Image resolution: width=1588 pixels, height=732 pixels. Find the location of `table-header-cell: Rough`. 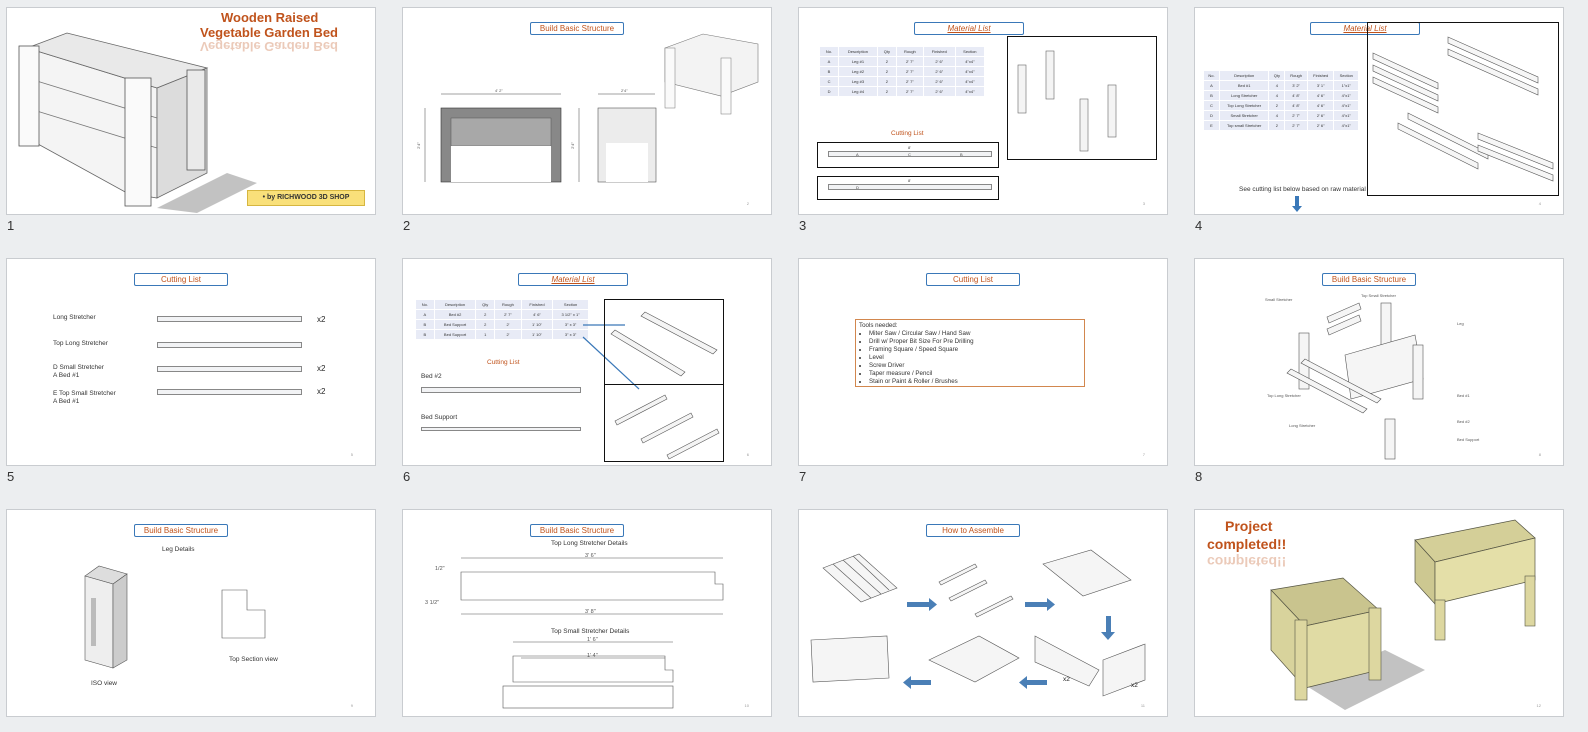

table-header-cell: Rough is located at coordinates (1296, 75).